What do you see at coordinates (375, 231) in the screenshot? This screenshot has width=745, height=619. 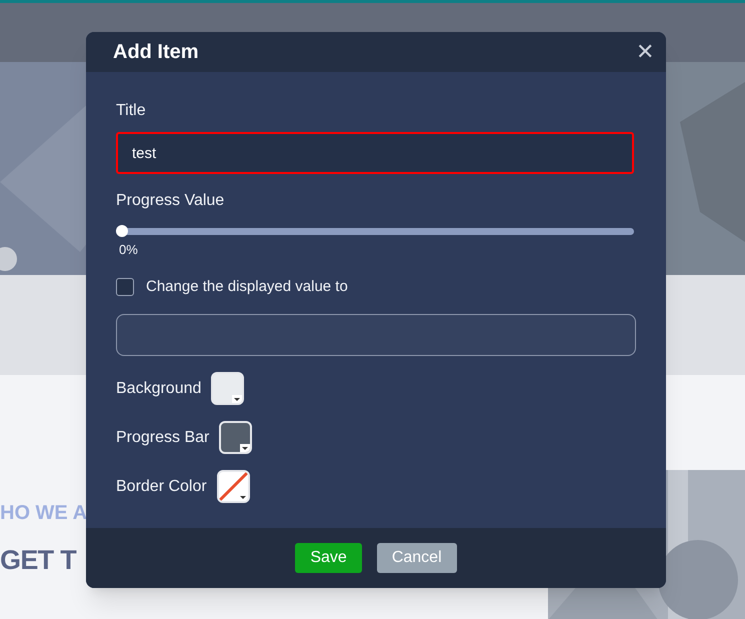 I see `progress-slider` at bounding box center [375, 231].